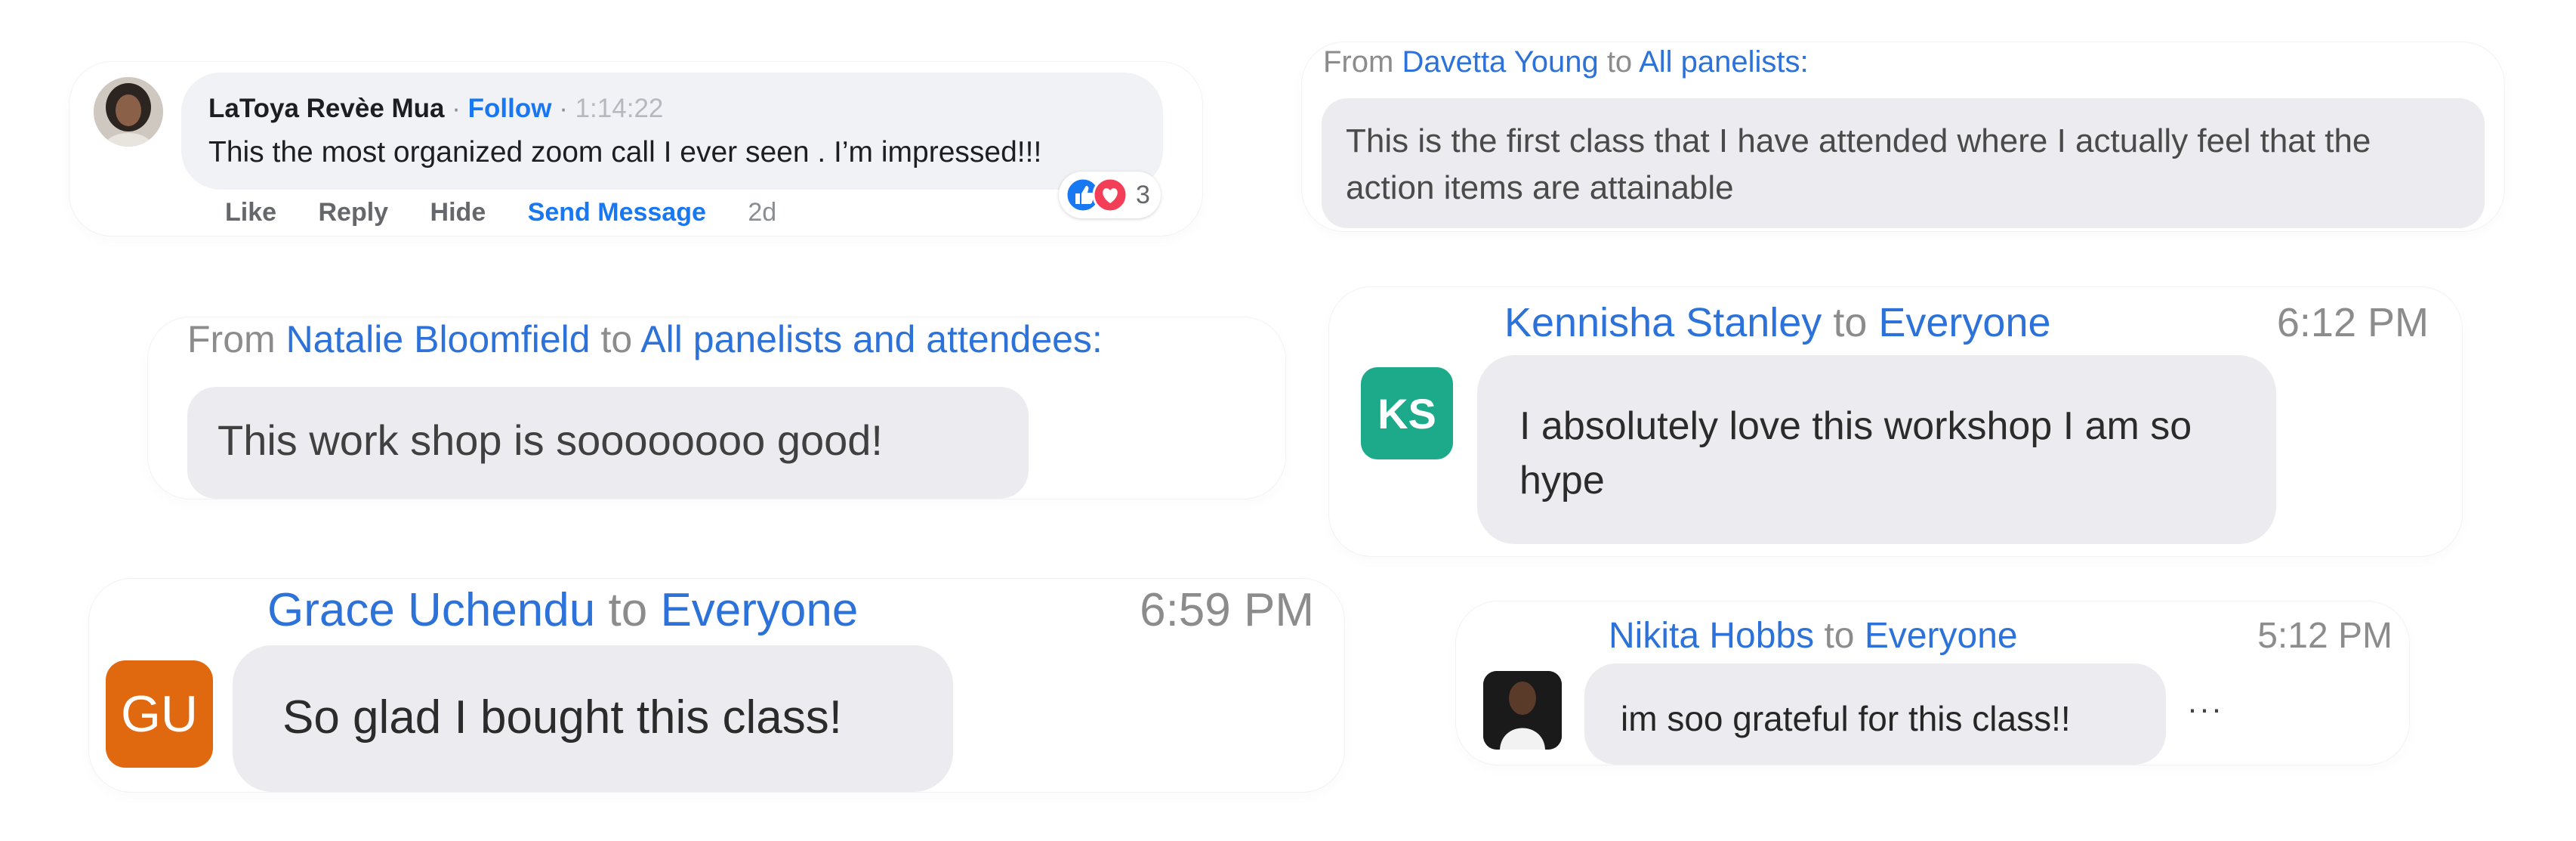  I want to click on message-header: Grace Uchendu to Everyone, so click(562, 610).